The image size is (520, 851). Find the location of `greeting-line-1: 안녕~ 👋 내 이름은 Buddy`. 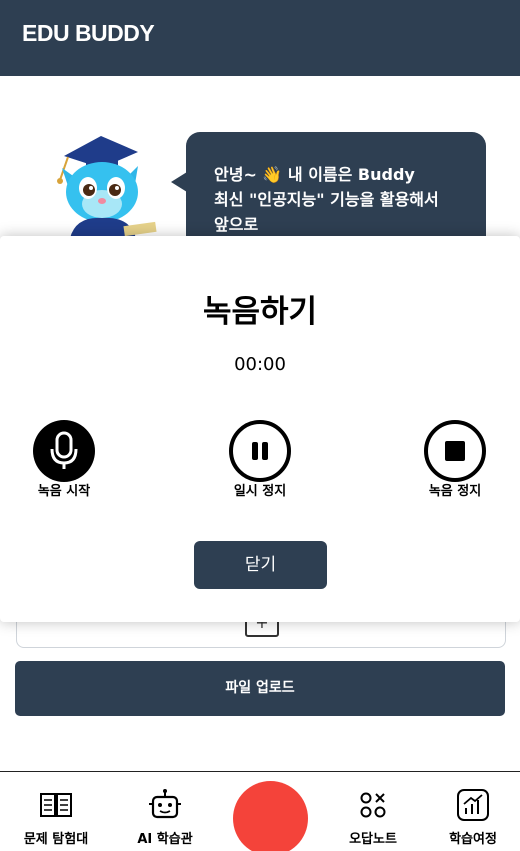

greeting-line-1: 안녕~ 👋 내 이름은 Buddy is located at coordinates (314, 174).